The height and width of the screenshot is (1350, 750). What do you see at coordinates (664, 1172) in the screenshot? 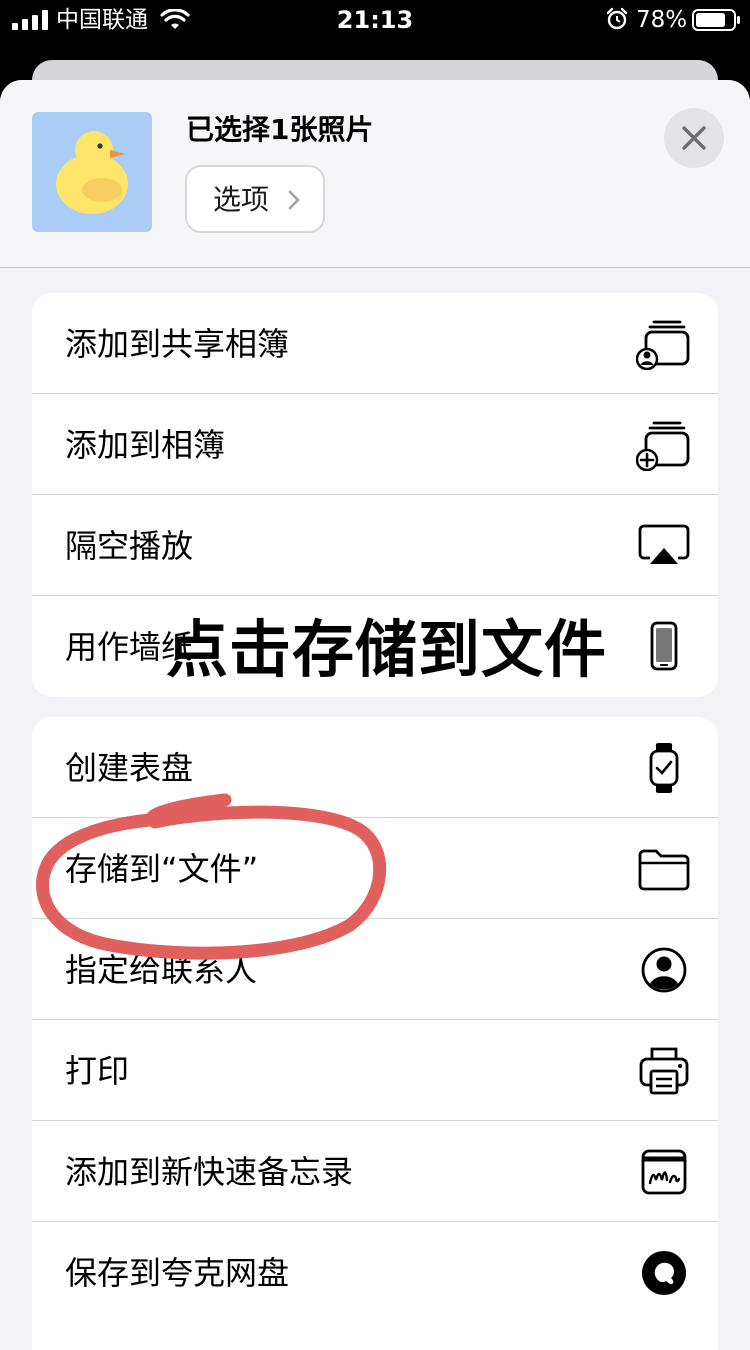
I see `quick-note-icon` at bounding box center [664, 1172].